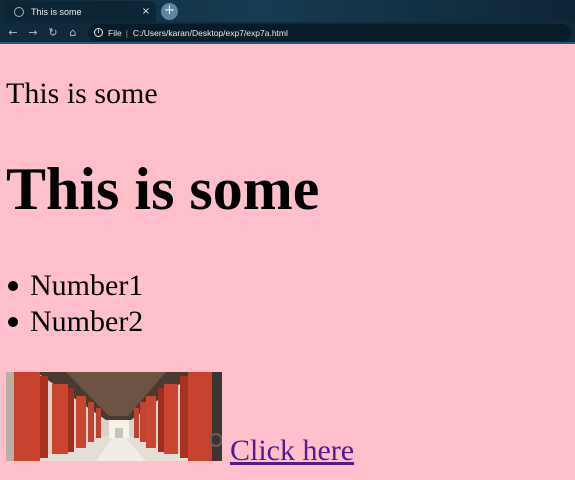 The image size is (575, 480). Describe the element at coordinates (163, 189) in the screenshot. I see `page-heading: This is some` at that location.